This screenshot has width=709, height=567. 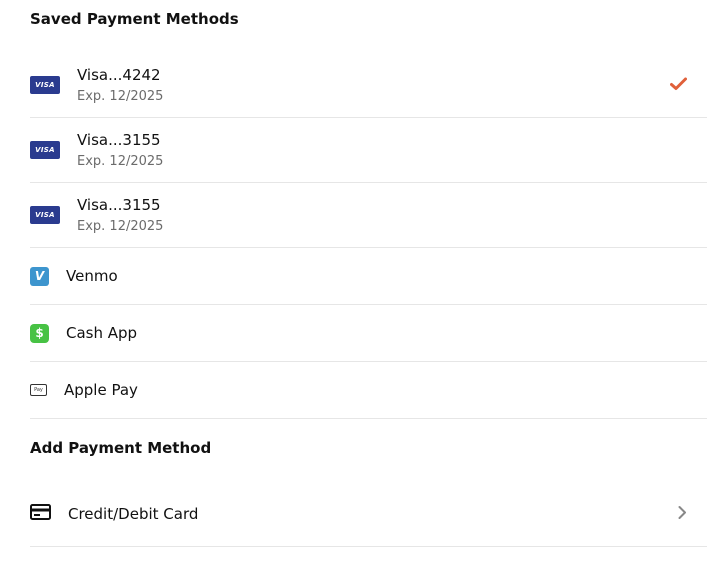 I want to click on payment-method-label: Apple Pay, so click(x=101, y=390).